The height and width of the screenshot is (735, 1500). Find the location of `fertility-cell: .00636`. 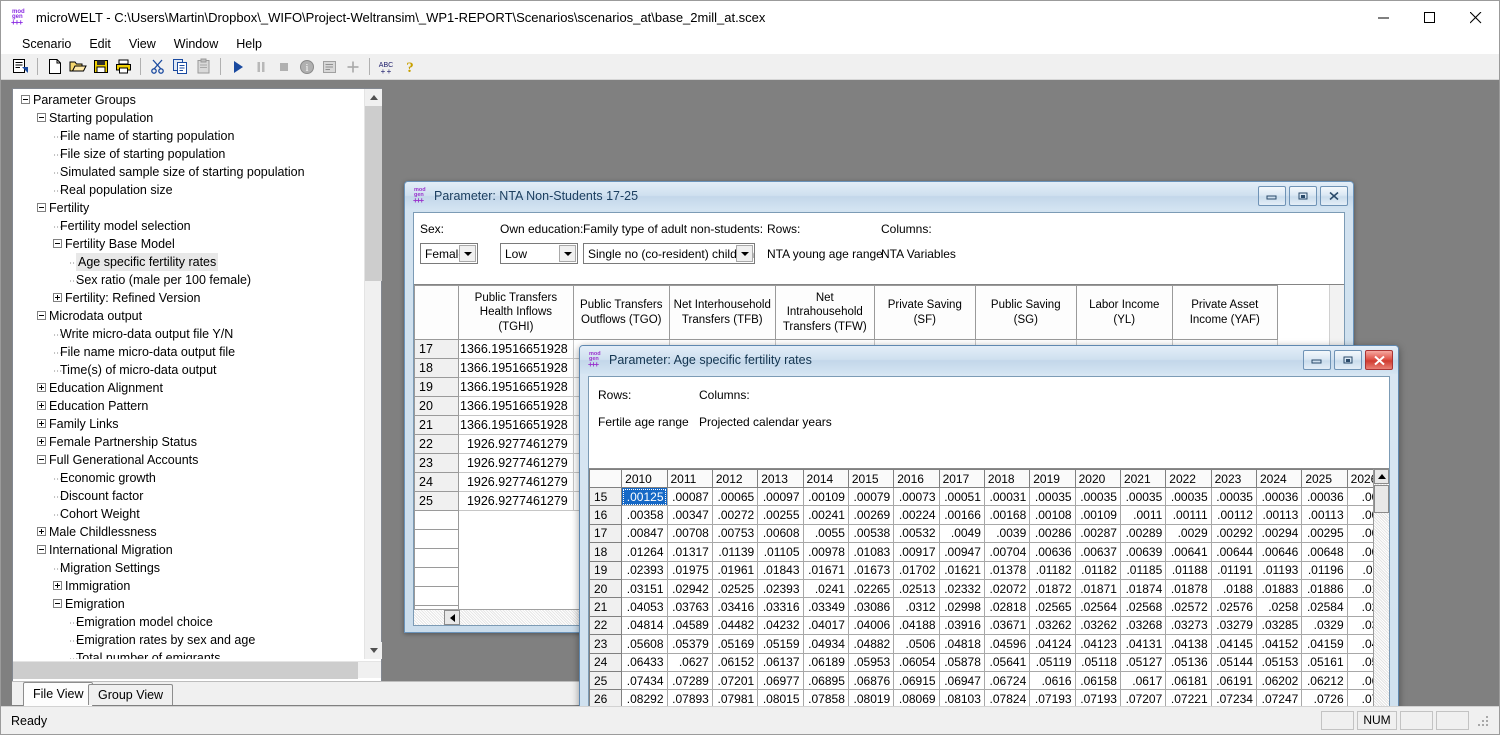

fertility-cell: .00636 is located at coordinates (1052, 552).